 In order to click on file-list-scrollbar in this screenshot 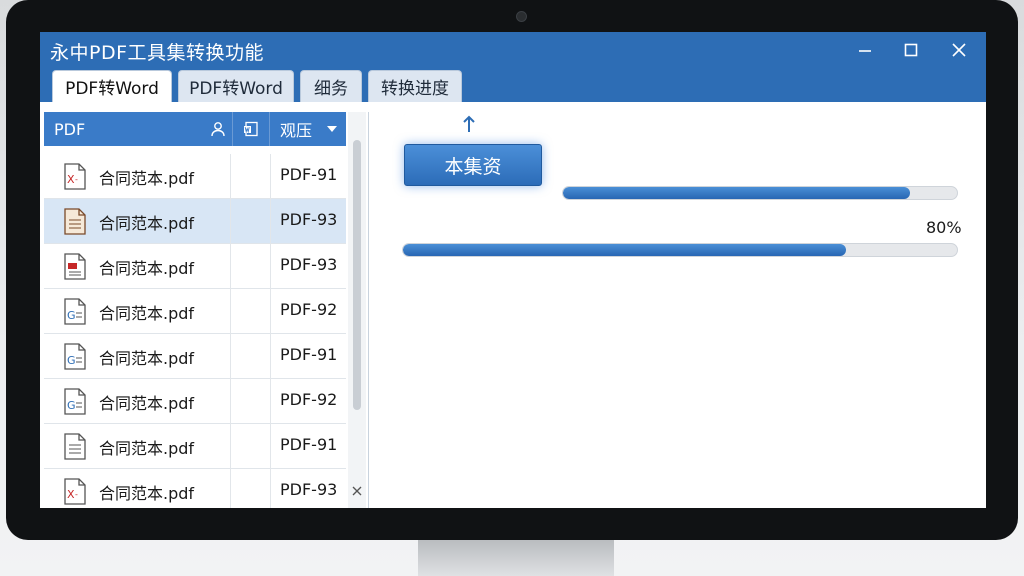, I will do `click(357, 310)`.